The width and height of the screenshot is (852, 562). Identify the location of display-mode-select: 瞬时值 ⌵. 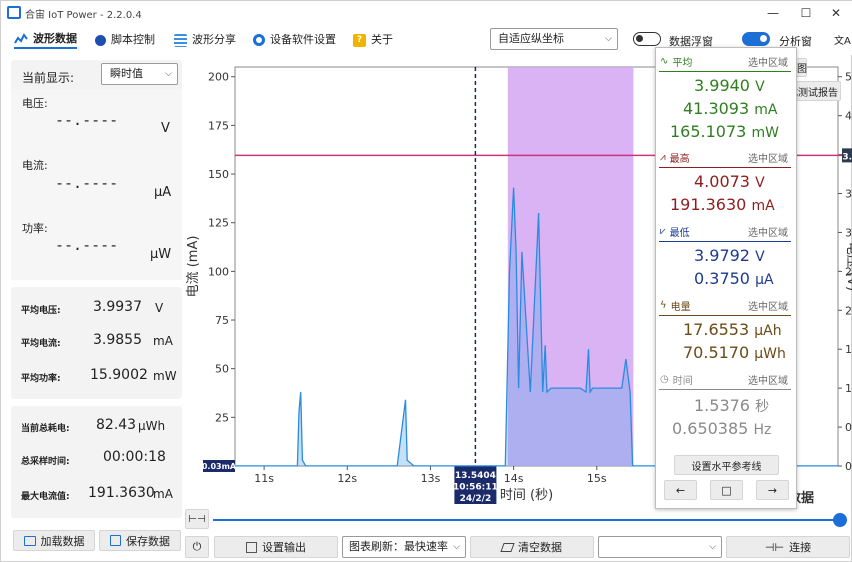
(139, 74).